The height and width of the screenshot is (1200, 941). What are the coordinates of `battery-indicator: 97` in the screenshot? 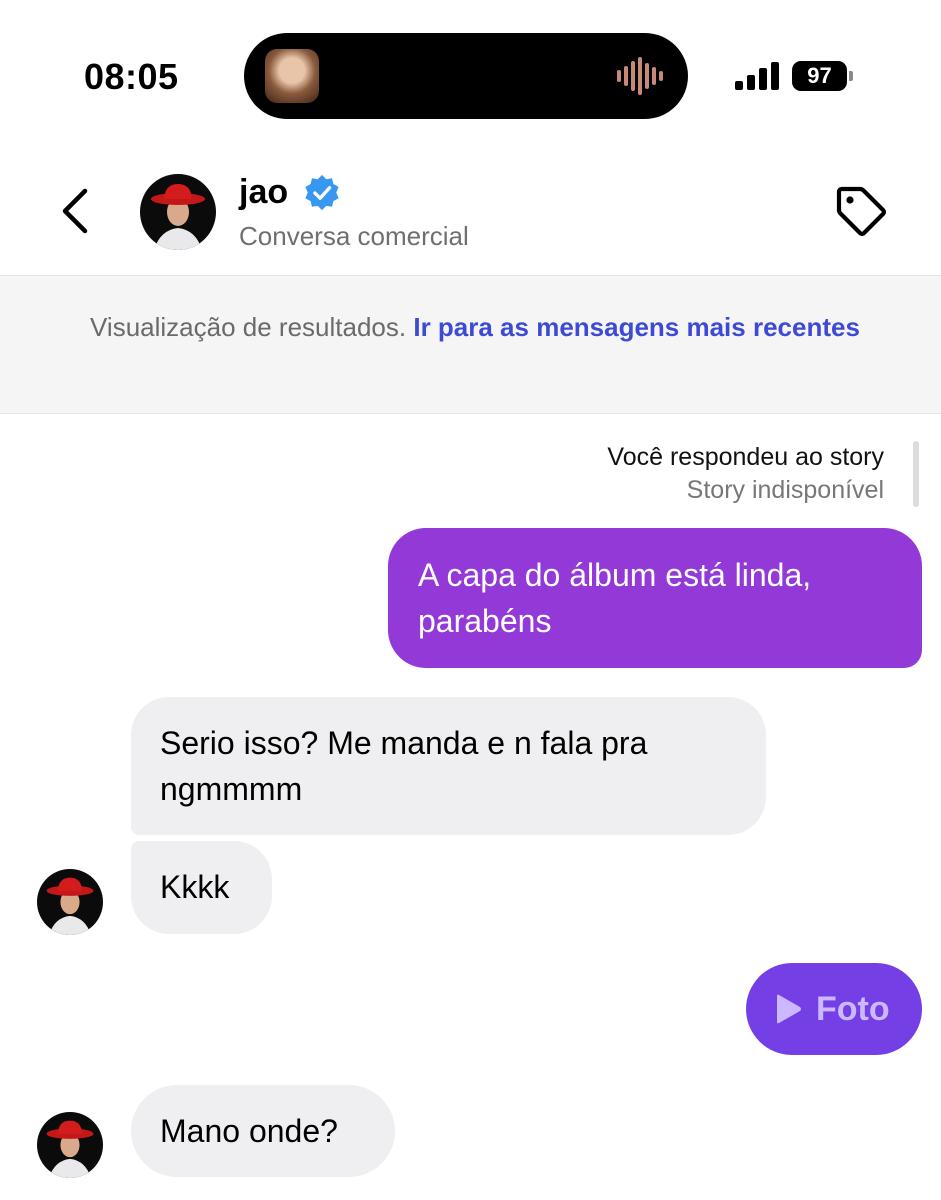 It's located at (823, 76).